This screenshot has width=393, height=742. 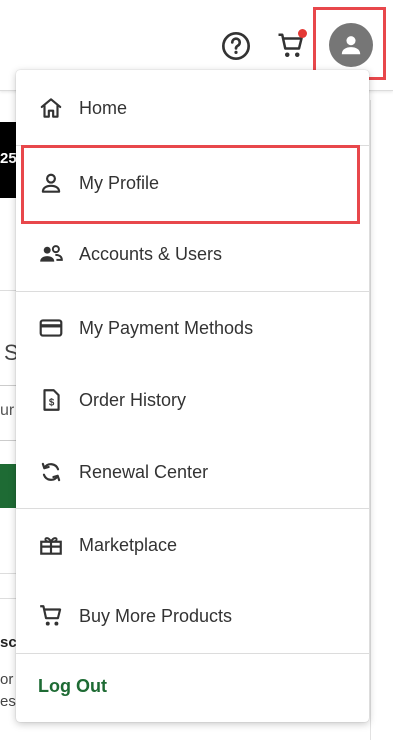 I want to click on menu-item-label: My Profile, so click(x=119, y=182).